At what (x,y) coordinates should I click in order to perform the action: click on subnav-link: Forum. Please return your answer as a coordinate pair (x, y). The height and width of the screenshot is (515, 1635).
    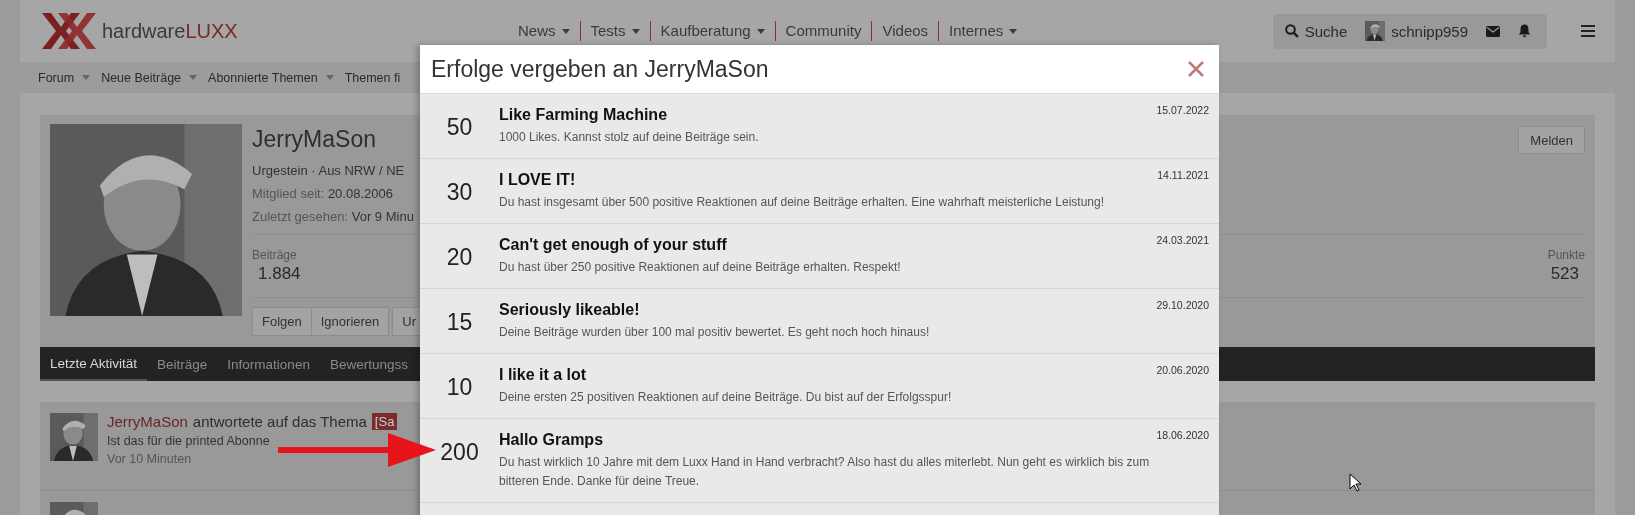
    Looking at the image, I should click on (64, 77).